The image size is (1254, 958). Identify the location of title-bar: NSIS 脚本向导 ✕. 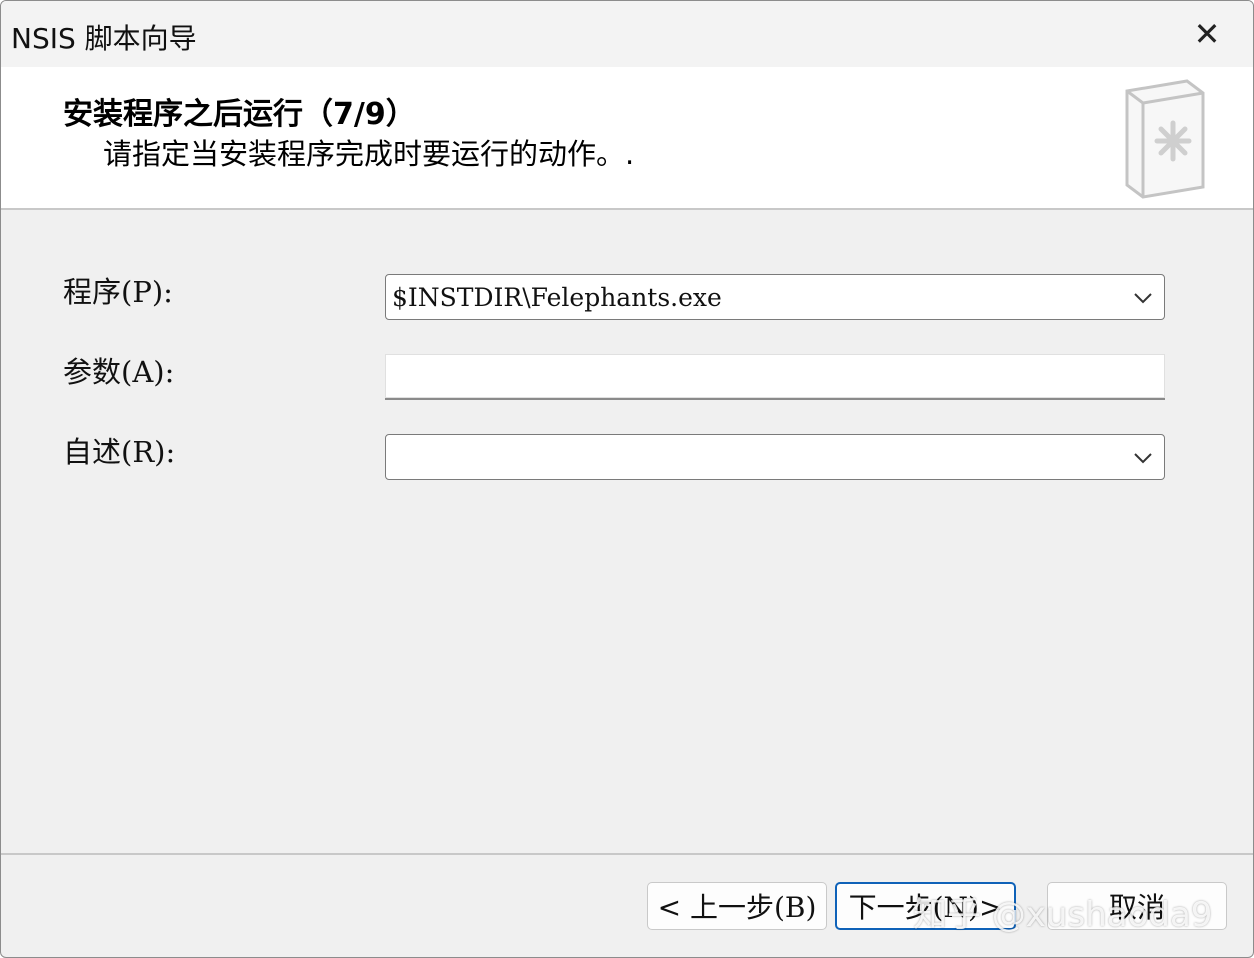
(627, 34).